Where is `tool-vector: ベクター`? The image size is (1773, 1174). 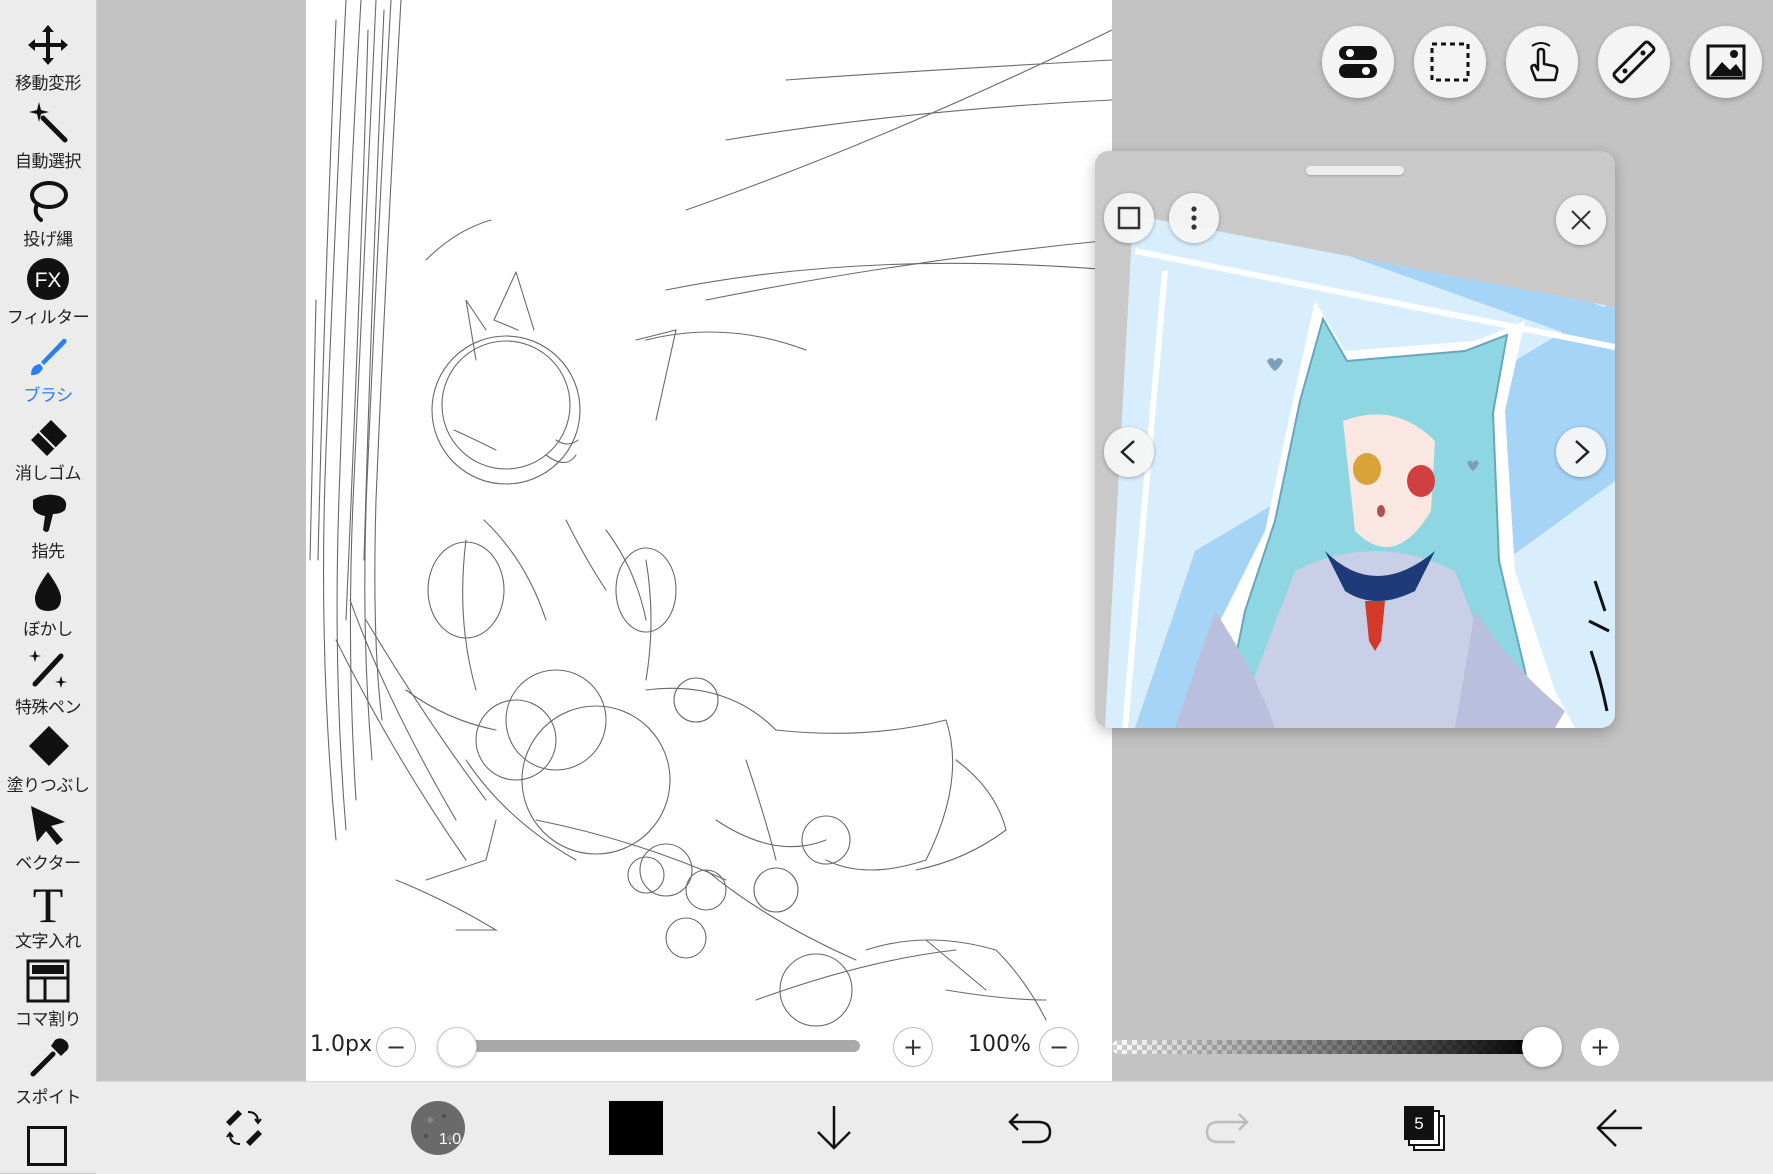
tool-vector: ベクター is located at coordinates (48, 841).